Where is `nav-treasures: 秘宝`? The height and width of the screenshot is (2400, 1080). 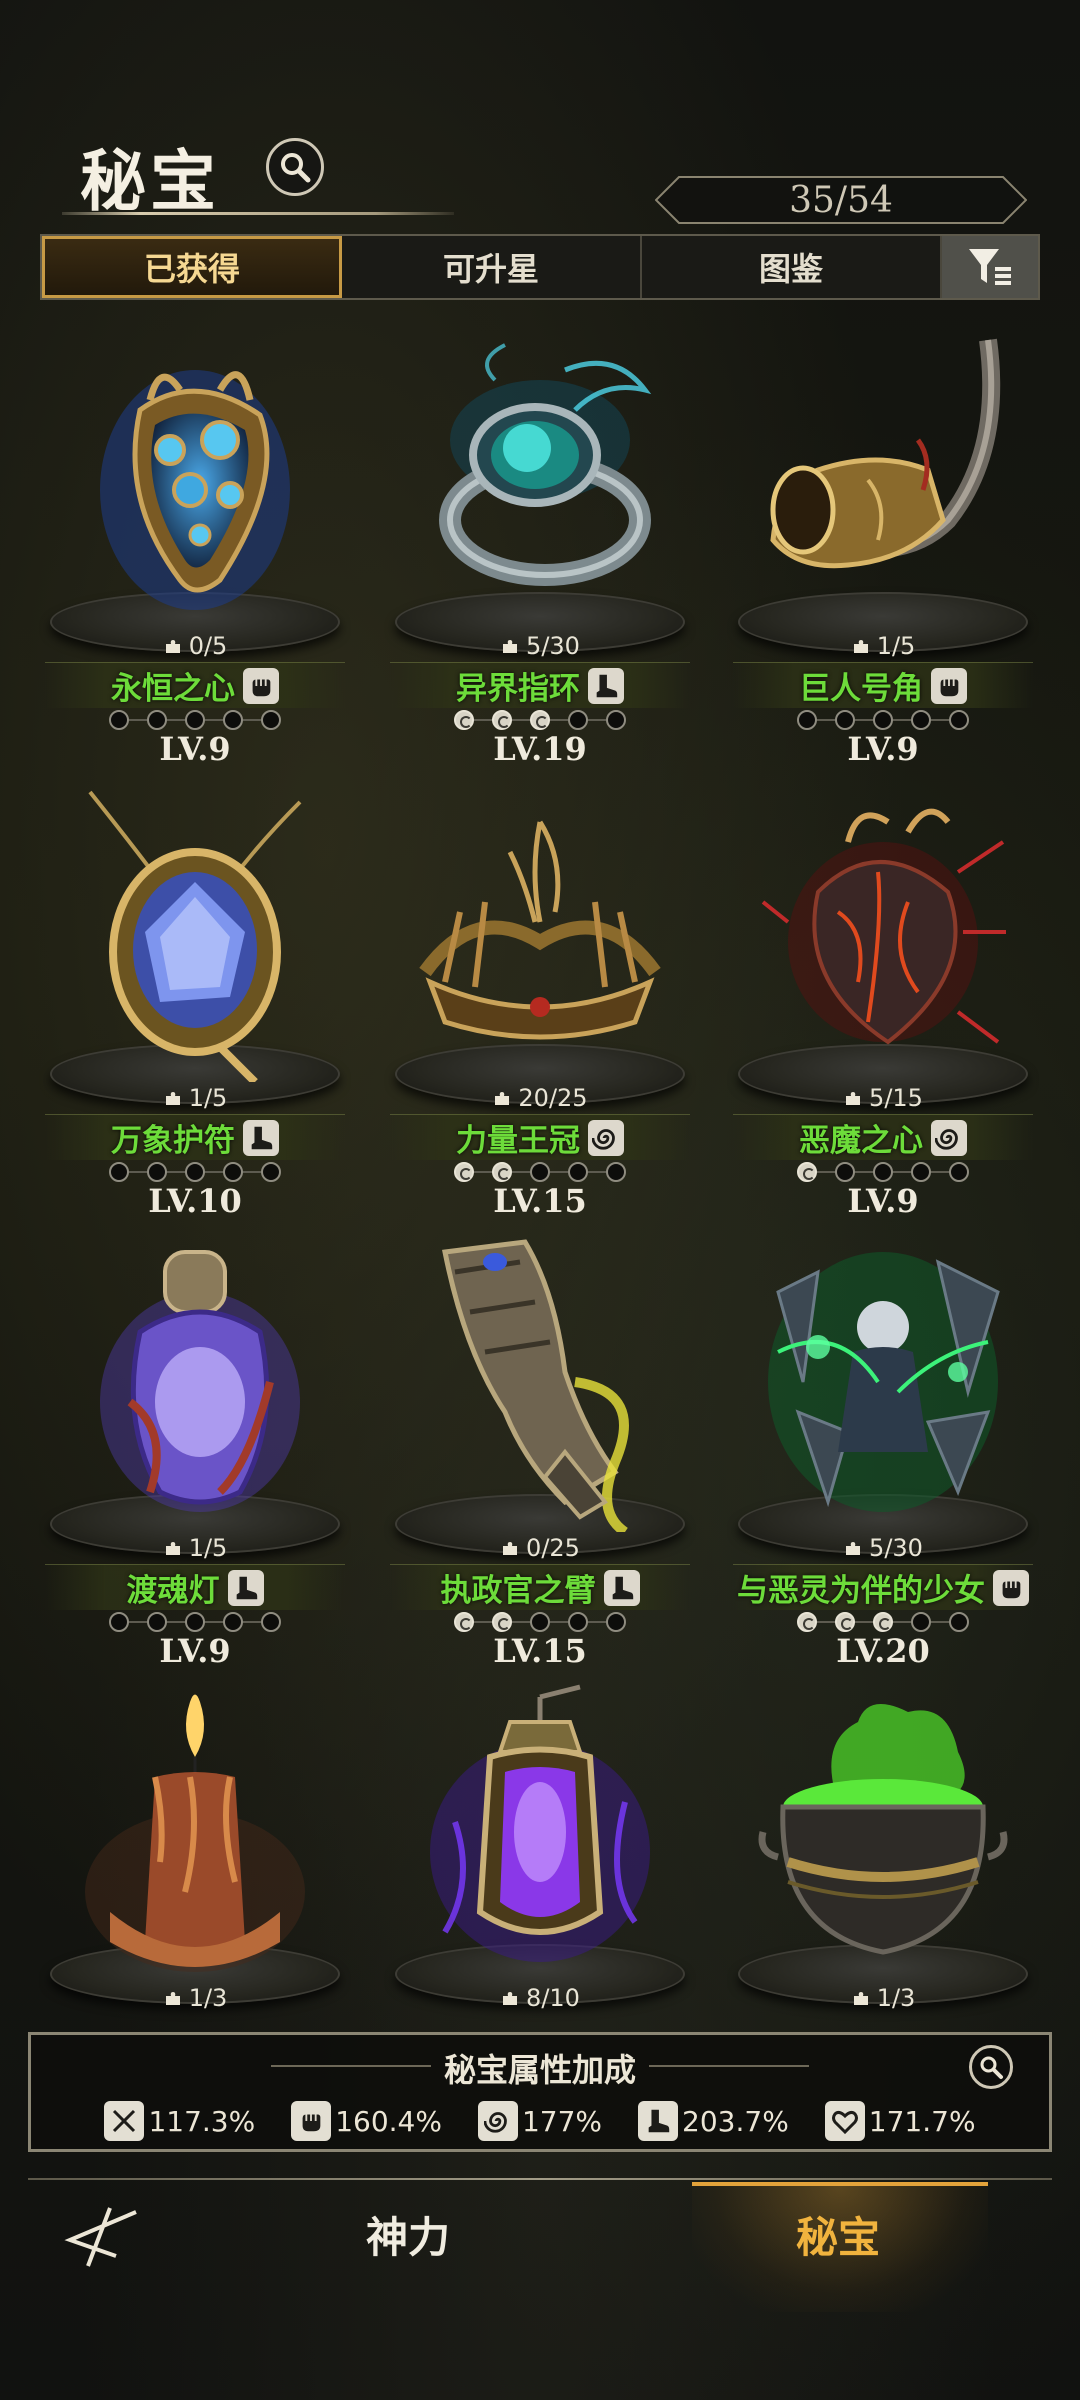
nav-treasures: 秘宝 is located at coordinates (838, 2234).